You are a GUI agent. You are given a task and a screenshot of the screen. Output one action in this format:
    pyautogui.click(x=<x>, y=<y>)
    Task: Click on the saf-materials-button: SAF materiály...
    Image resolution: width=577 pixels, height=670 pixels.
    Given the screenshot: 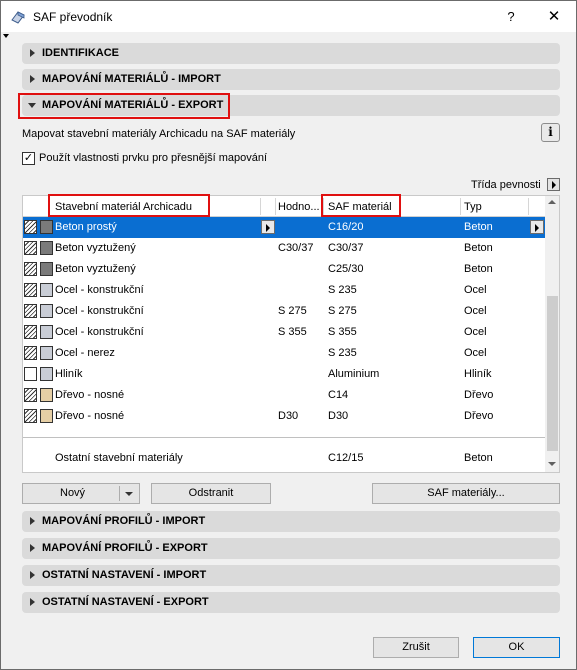 What is the action you would take?
    pyautogui.click(x=466, y=493)
    